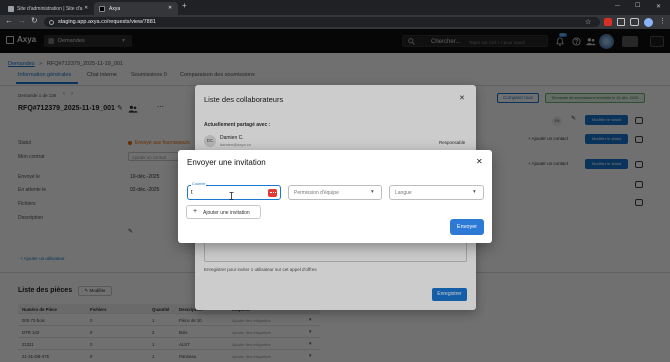  What do you see at coordinates (184, 5) in the screenshot?
I see `new-tab-icon: +` at bounding box center [184, 5].